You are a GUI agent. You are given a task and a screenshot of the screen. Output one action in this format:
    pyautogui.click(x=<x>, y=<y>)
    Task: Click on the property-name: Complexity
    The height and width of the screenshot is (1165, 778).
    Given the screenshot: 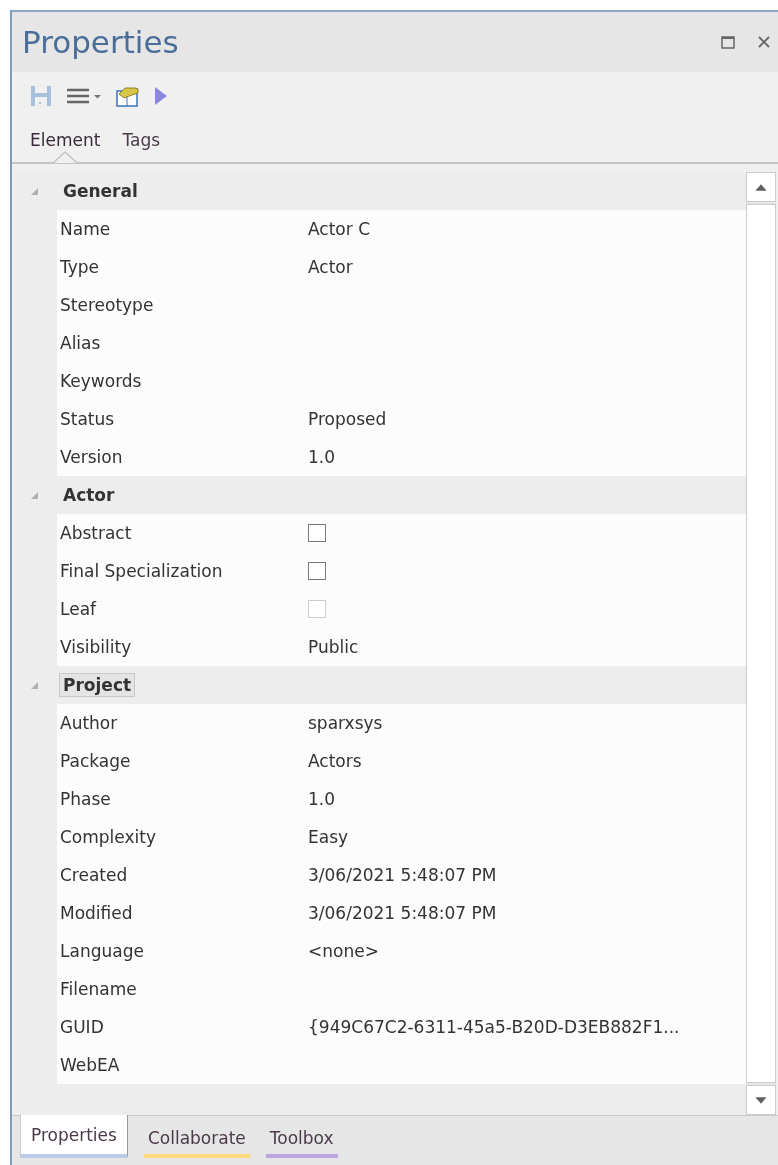 What is the action you would take?
    pyautogui.click(x=108, y=837)
    